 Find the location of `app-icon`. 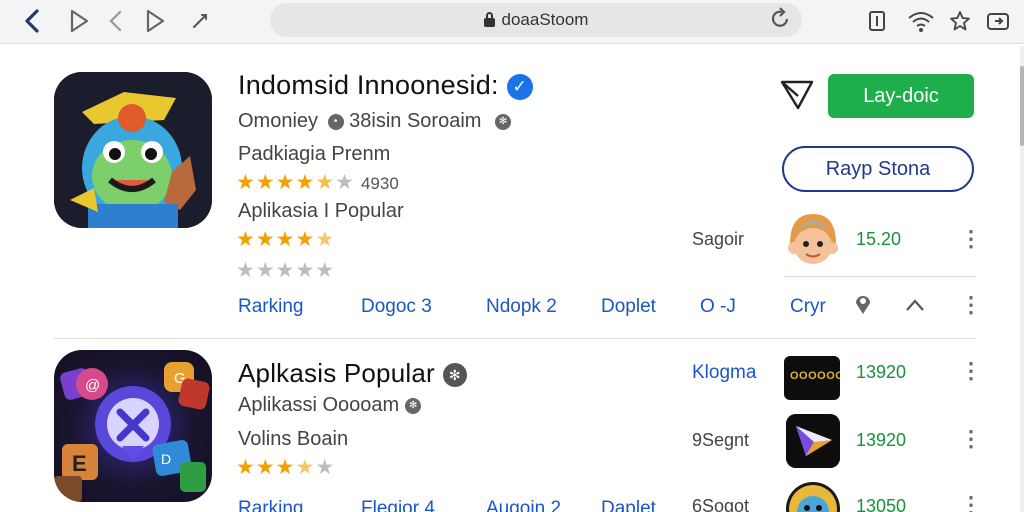

app-icon is located at coordinates (133, 150).